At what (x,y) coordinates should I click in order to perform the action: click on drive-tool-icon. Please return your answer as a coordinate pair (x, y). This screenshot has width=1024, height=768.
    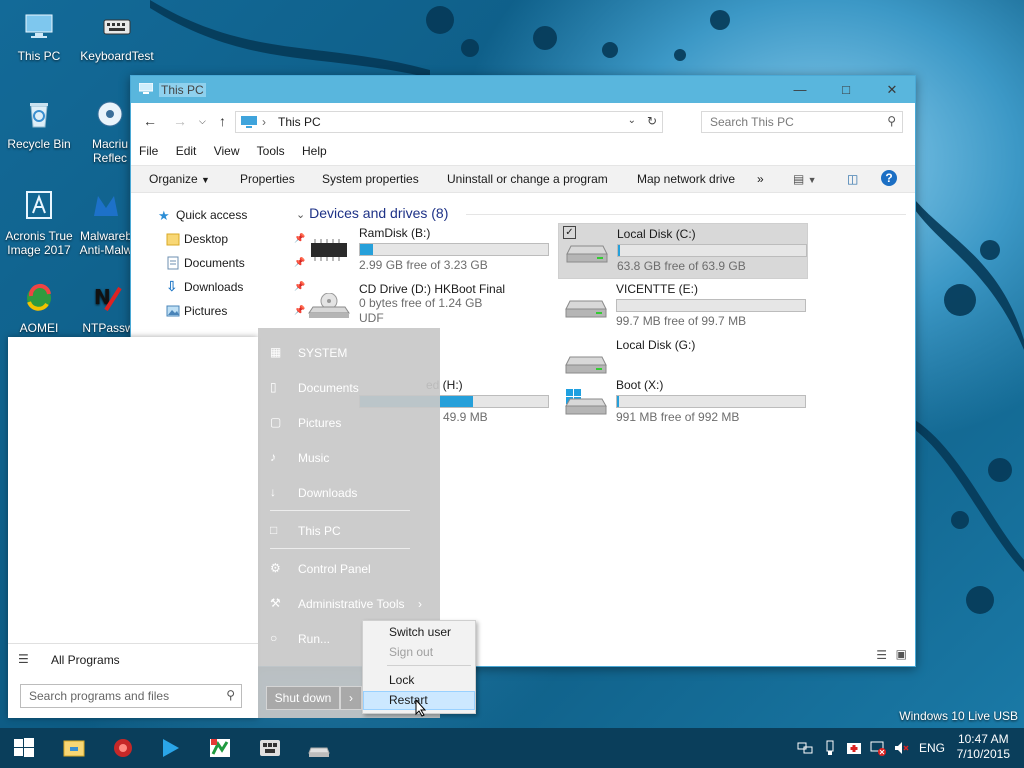
    Looking at the image, I should click on (319, 748).